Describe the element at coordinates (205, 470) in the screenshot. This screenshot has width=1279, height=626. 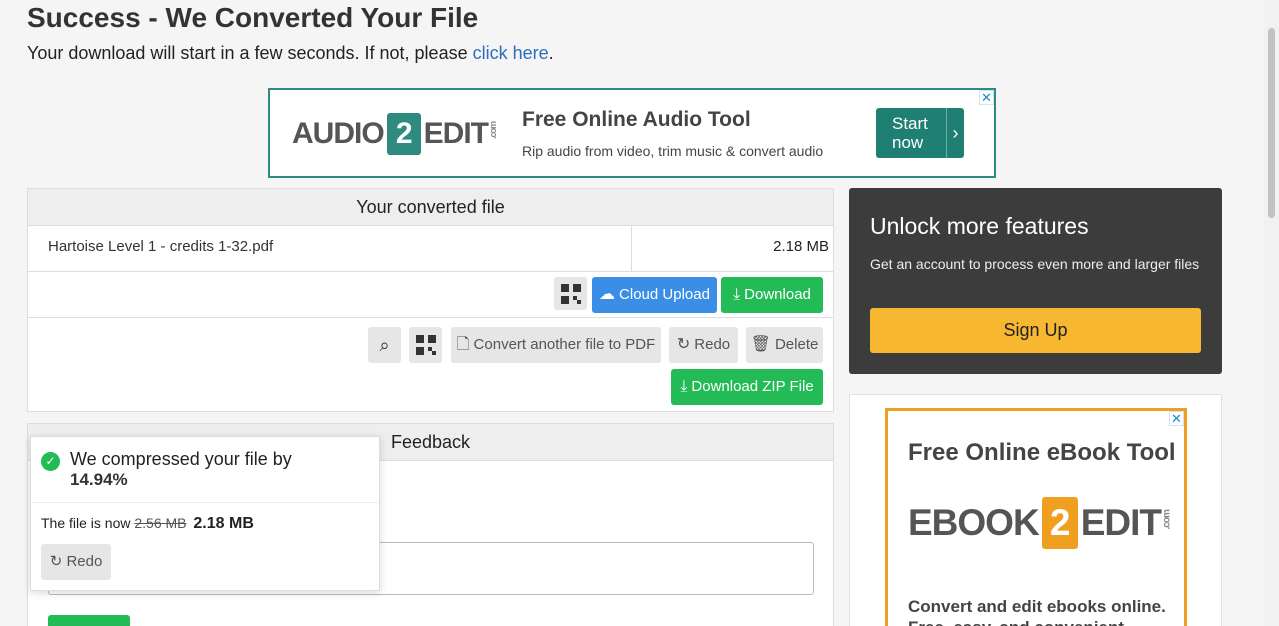
I see `toast-header: ✓ We compressed your file by 14.94%` at that location.